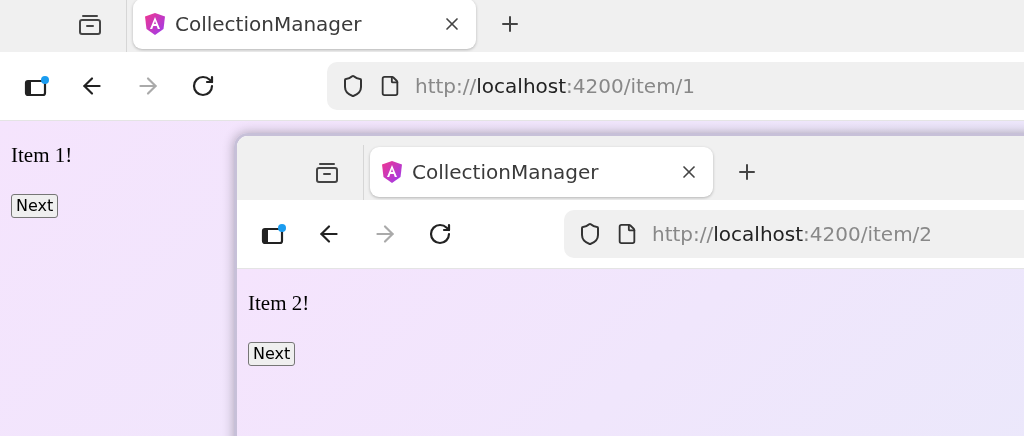  I want to click on url-text: http://localhost:4200/item/1, so click(555, 86).